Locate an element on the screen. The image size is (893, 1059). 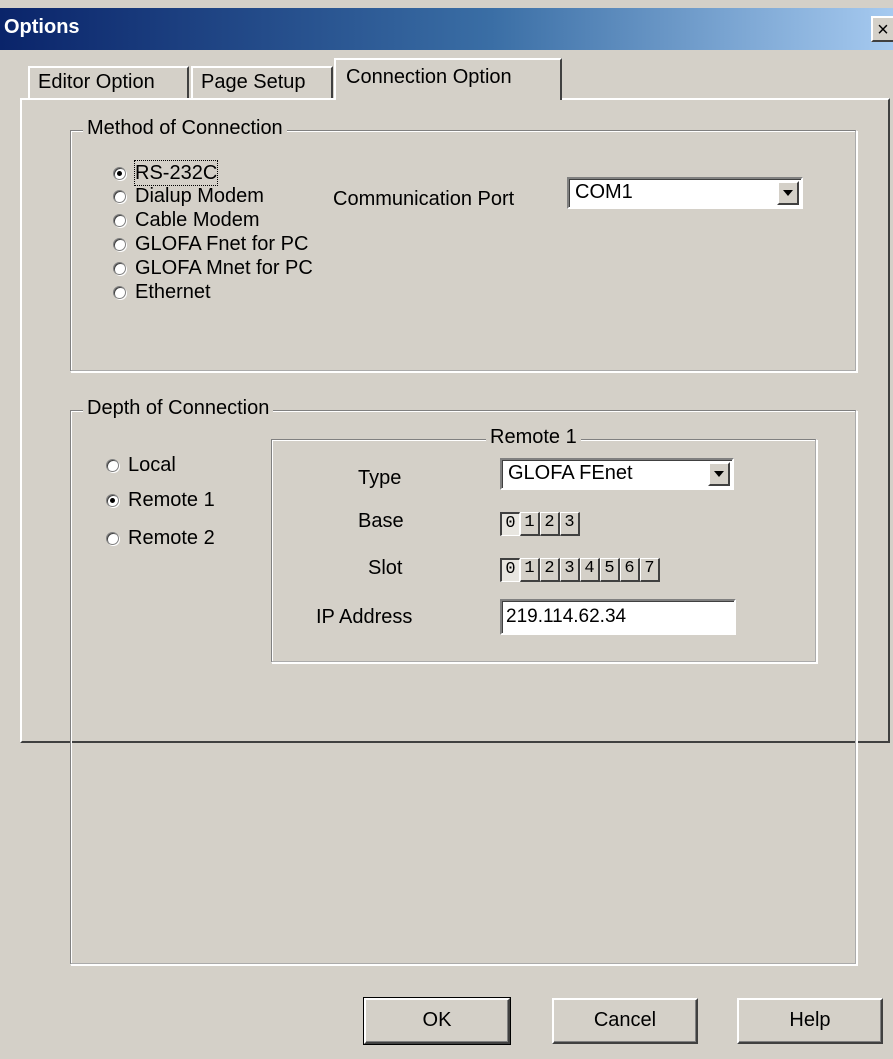
radio-dialup-modem: Dialup Modem is located at coordinates (188, 196).